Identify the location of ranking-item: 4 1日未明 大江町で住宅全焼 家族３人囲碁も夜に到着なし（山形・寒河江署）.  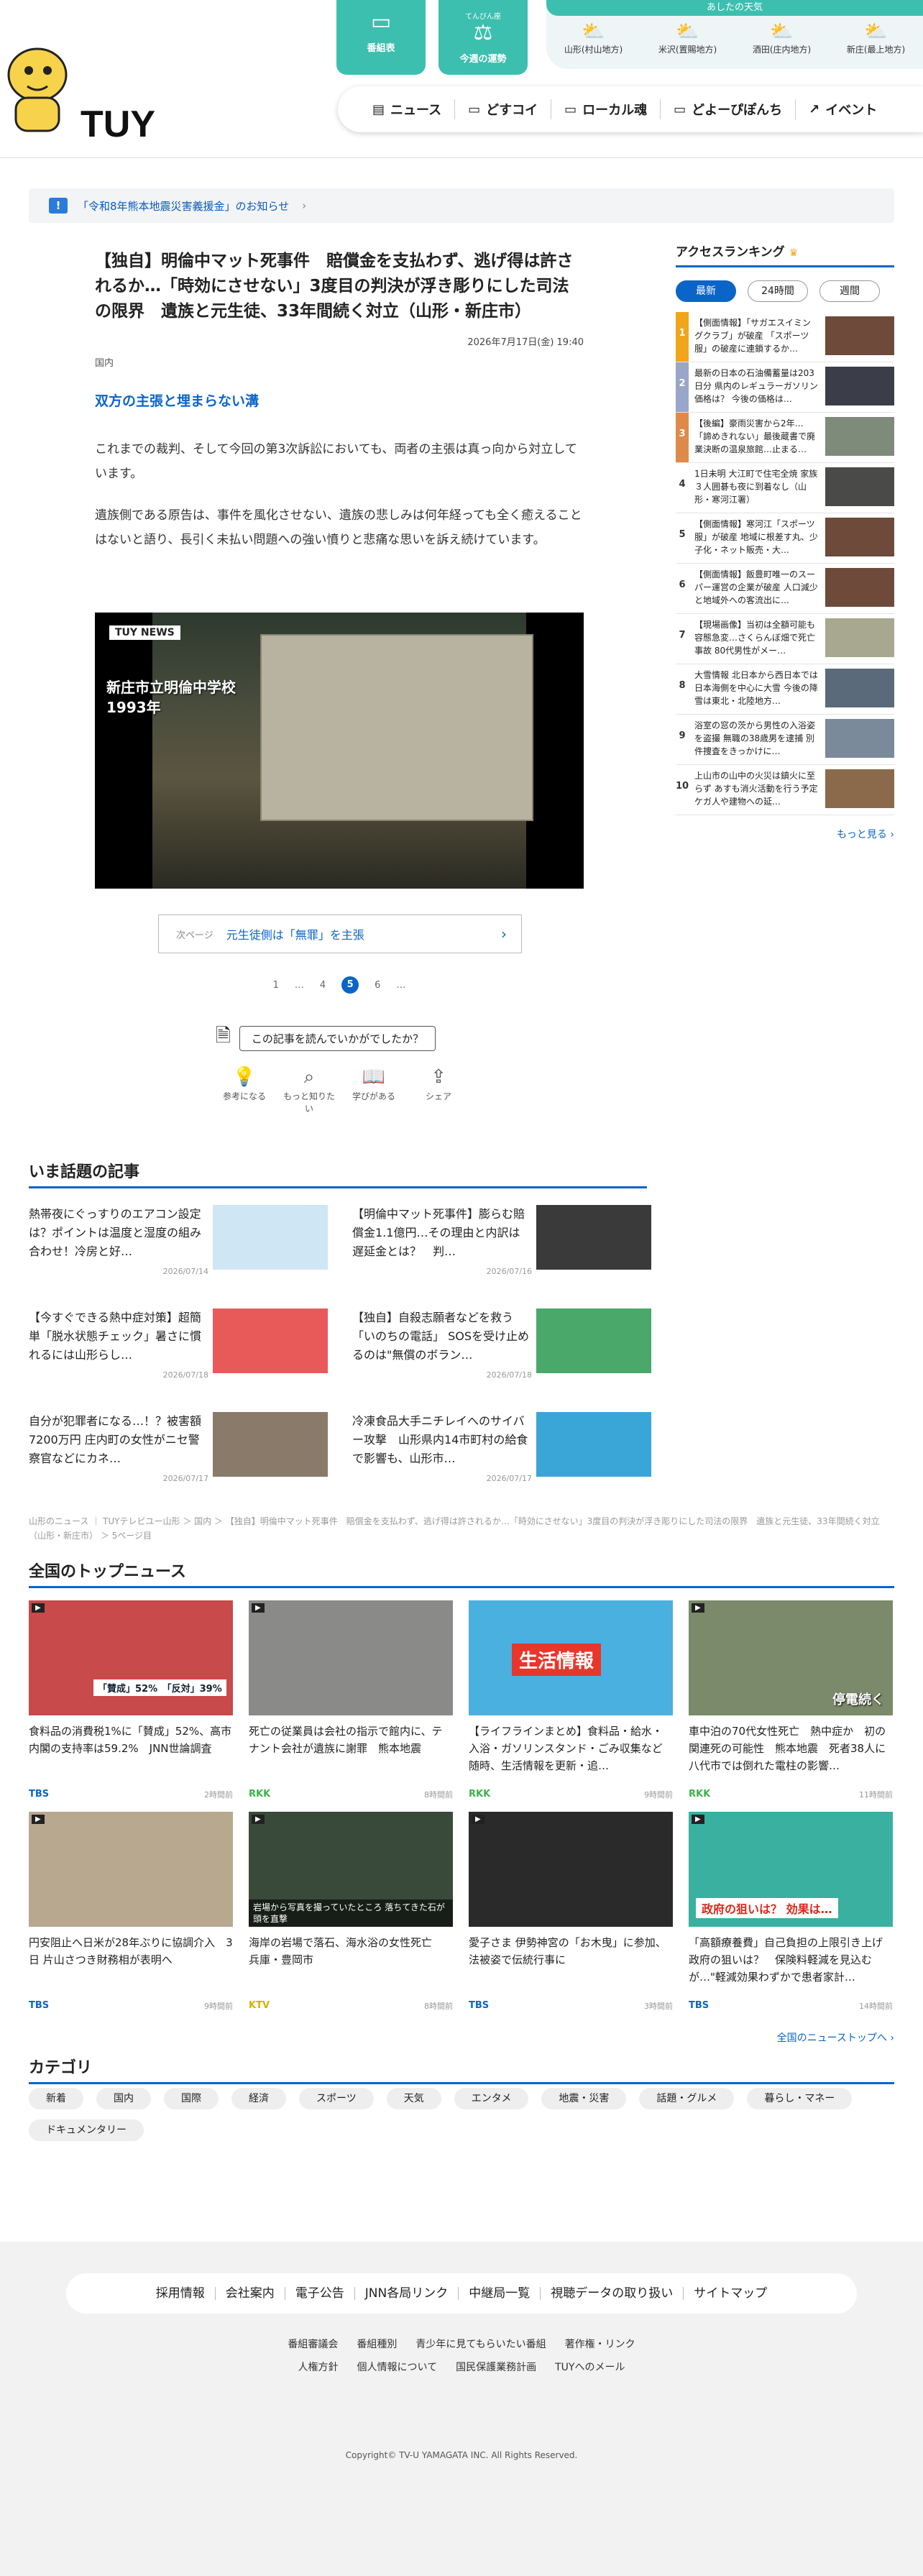
(785, 488).